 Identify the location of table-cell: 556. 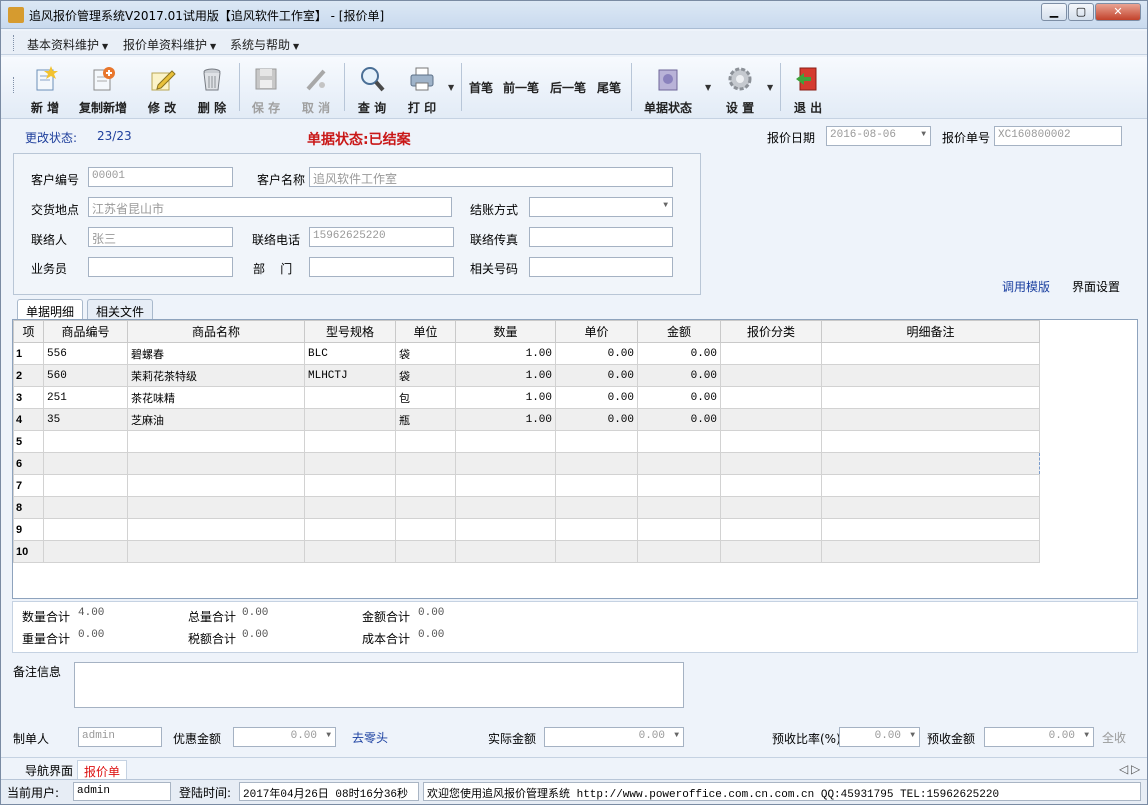
(85, 353).